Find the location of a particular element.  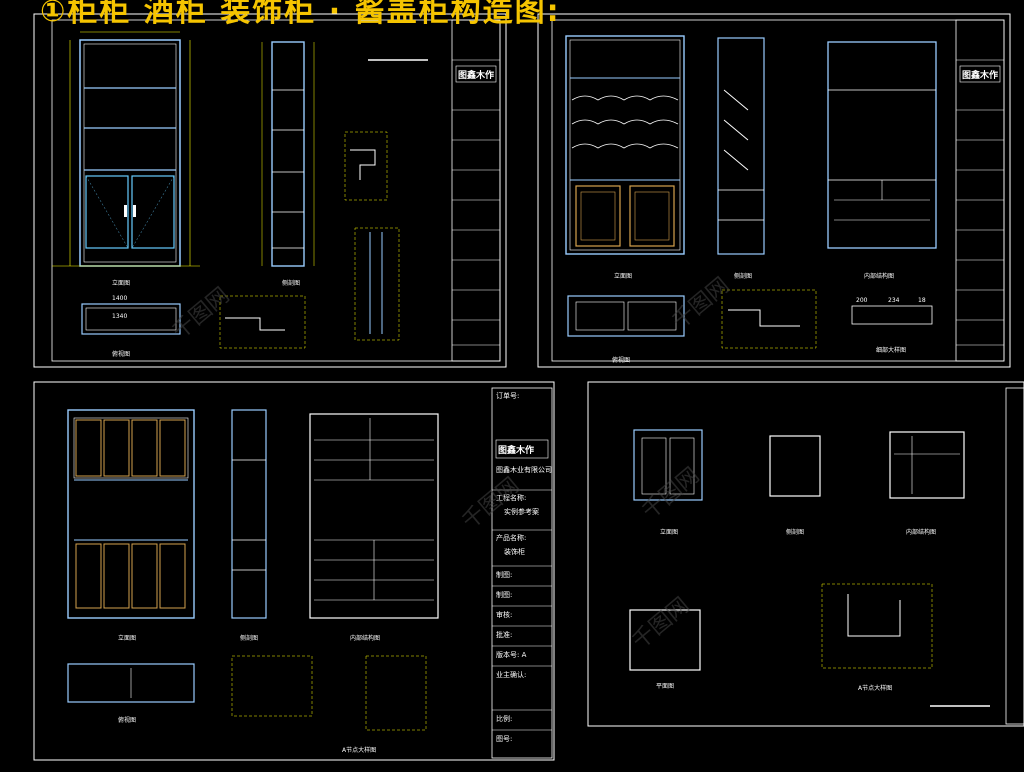

tb-owner: 业主确认: is located at coordinates (511, 674).